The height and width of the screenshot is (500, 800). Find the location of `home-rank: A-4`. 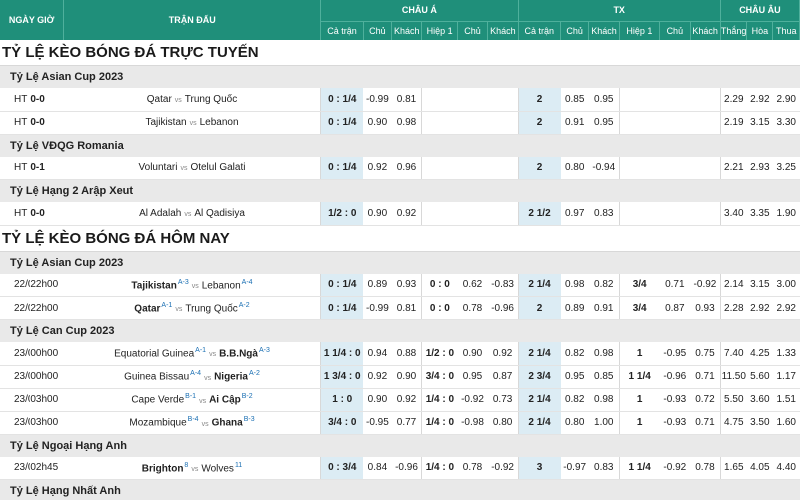

home-rank: A-4 is located at coordinates (196, 374).